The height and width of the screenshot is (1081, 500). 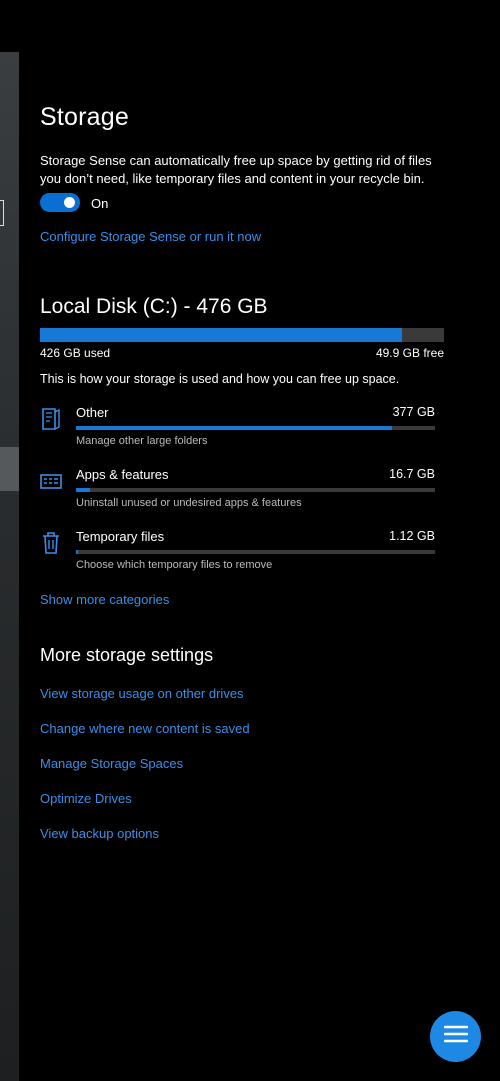 What do you see at coordinates (111, 763) in the screenshot?
I see `manage-storage-spaces-link: Manage Storage Spaces` at bounding box center [111, 763].